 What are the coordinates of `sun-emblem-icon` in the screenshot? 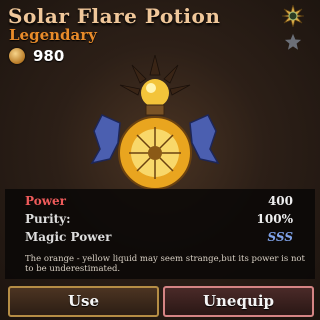 It's located at (293, 16).